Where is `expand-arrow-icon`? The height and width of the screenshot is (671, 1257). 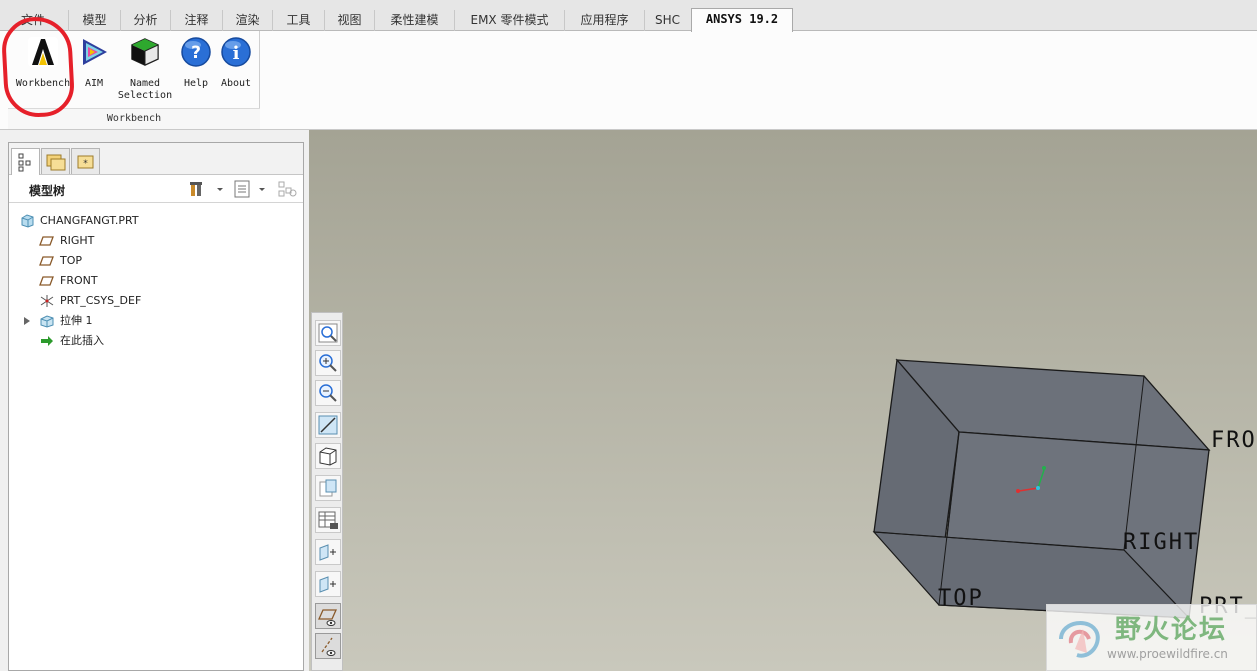 expand-arrow-icon is located at coordinates (27, 321).